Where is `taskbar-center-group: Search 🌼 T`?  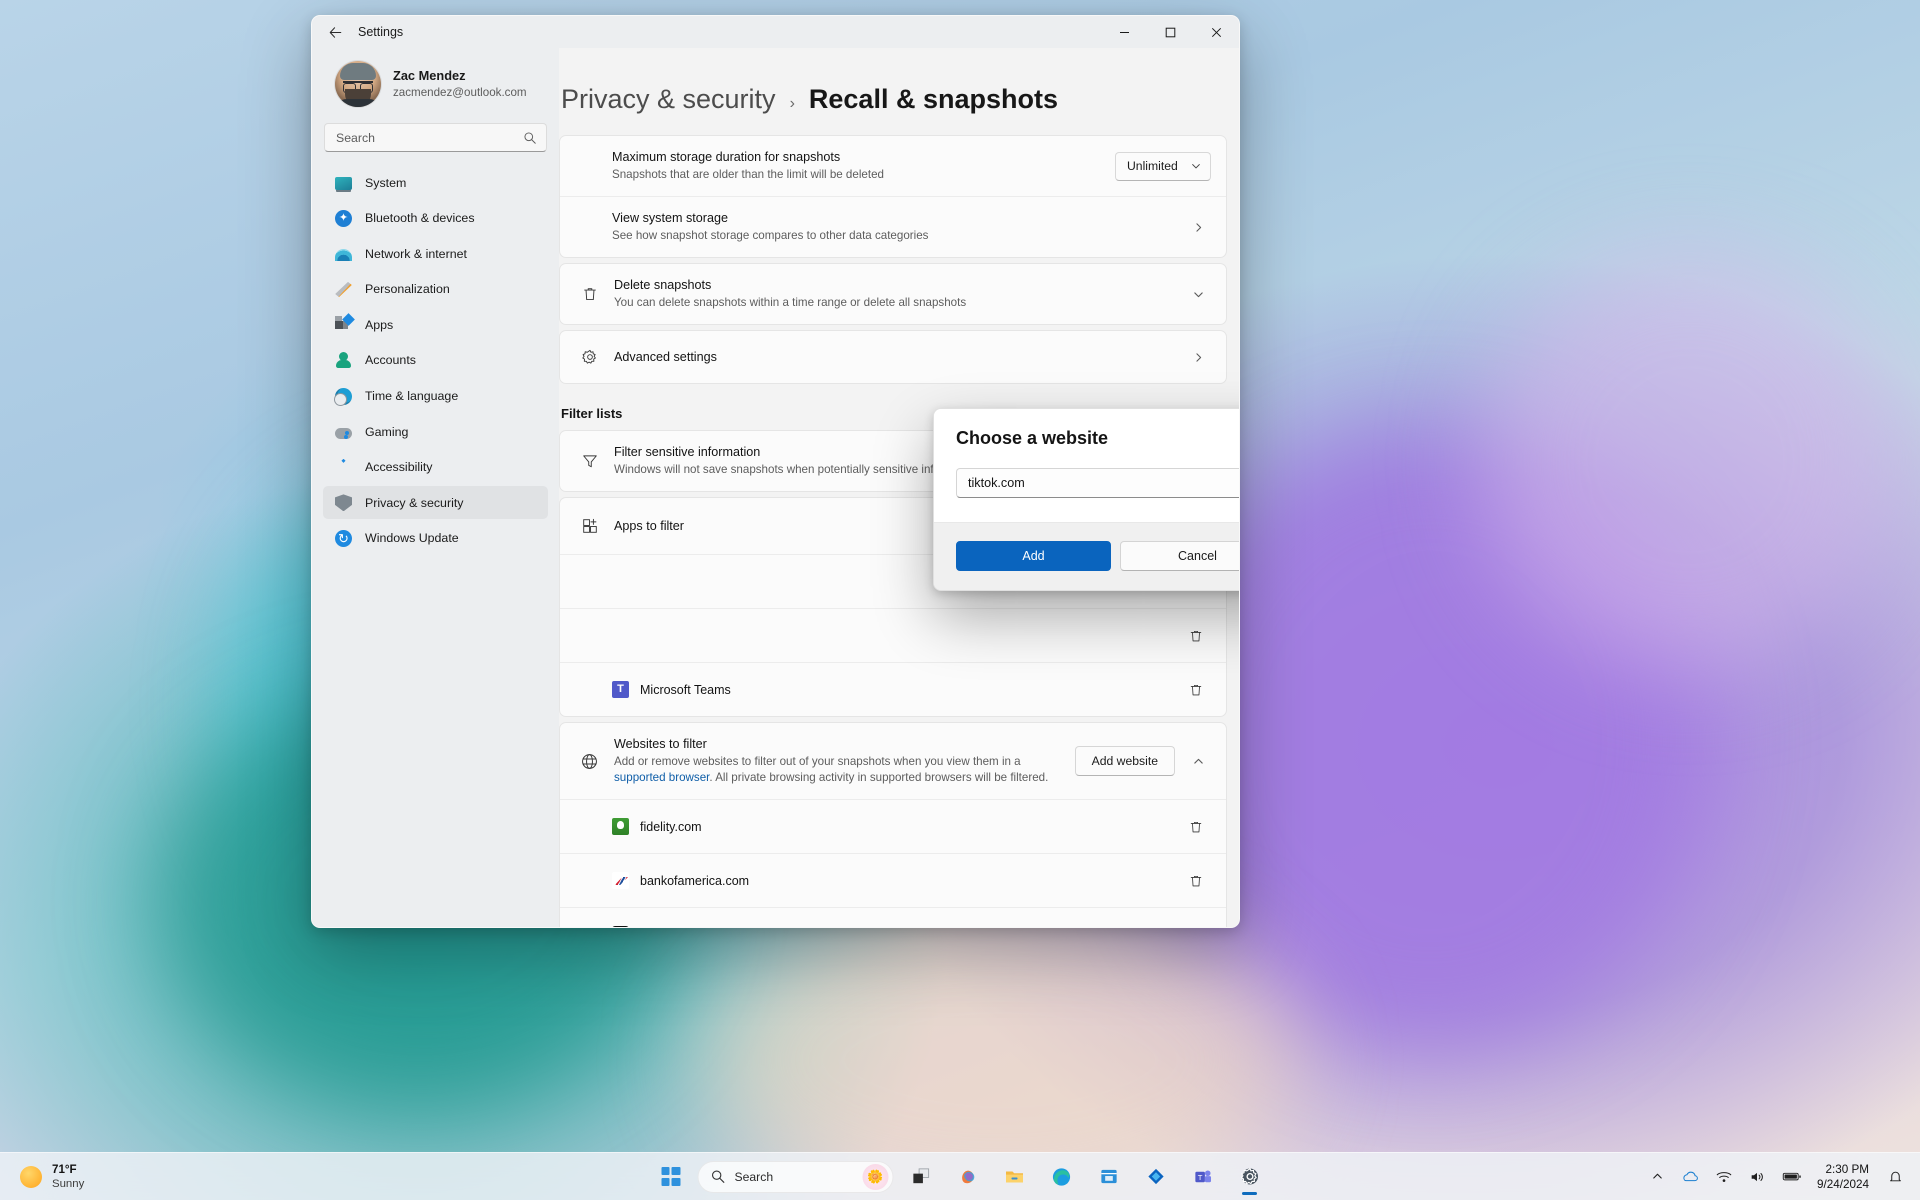
taskbar-center-group: Search 🌼 T is located at coordinates (960, 1177).